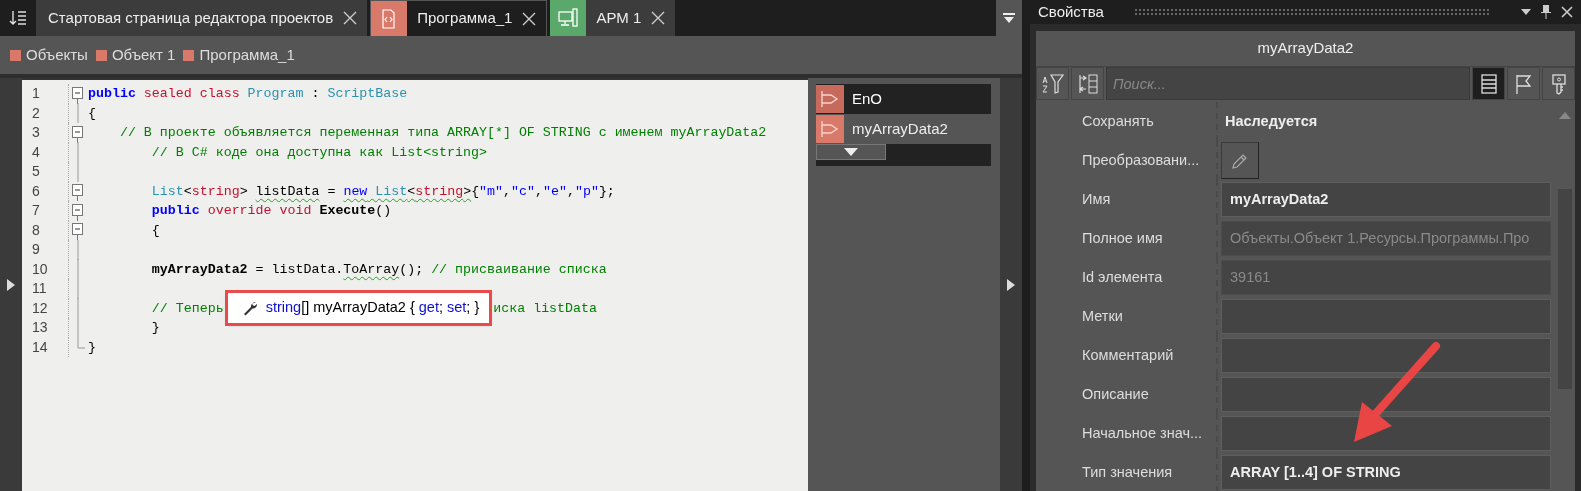  What do you see at coordinates (382, 191) in the screenshot?
I see `code-line: List<string> listData = new List<string>{"m","c","e","p"};` at bounding box center [382, 191].